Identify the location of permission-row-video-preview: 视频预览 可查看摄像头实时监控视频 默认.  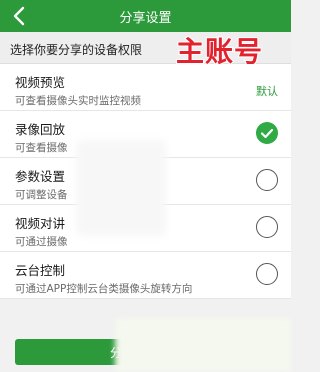
(145, 87).